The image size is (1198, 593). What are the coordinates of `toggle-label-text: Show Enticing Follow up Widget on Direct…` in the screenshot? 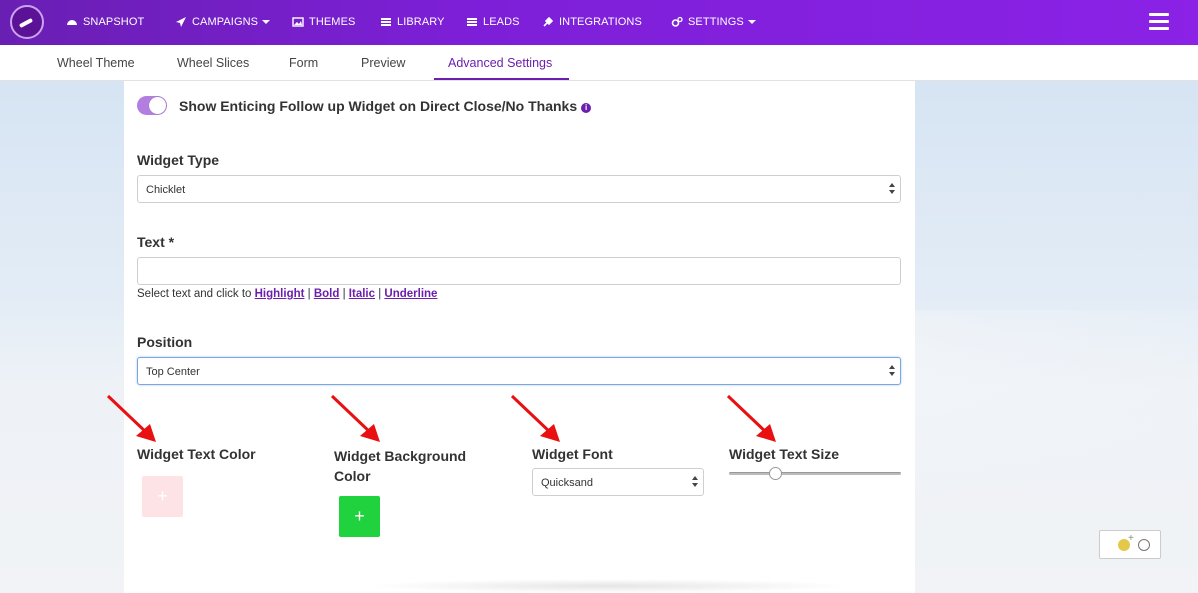 It's located at (378, 106).